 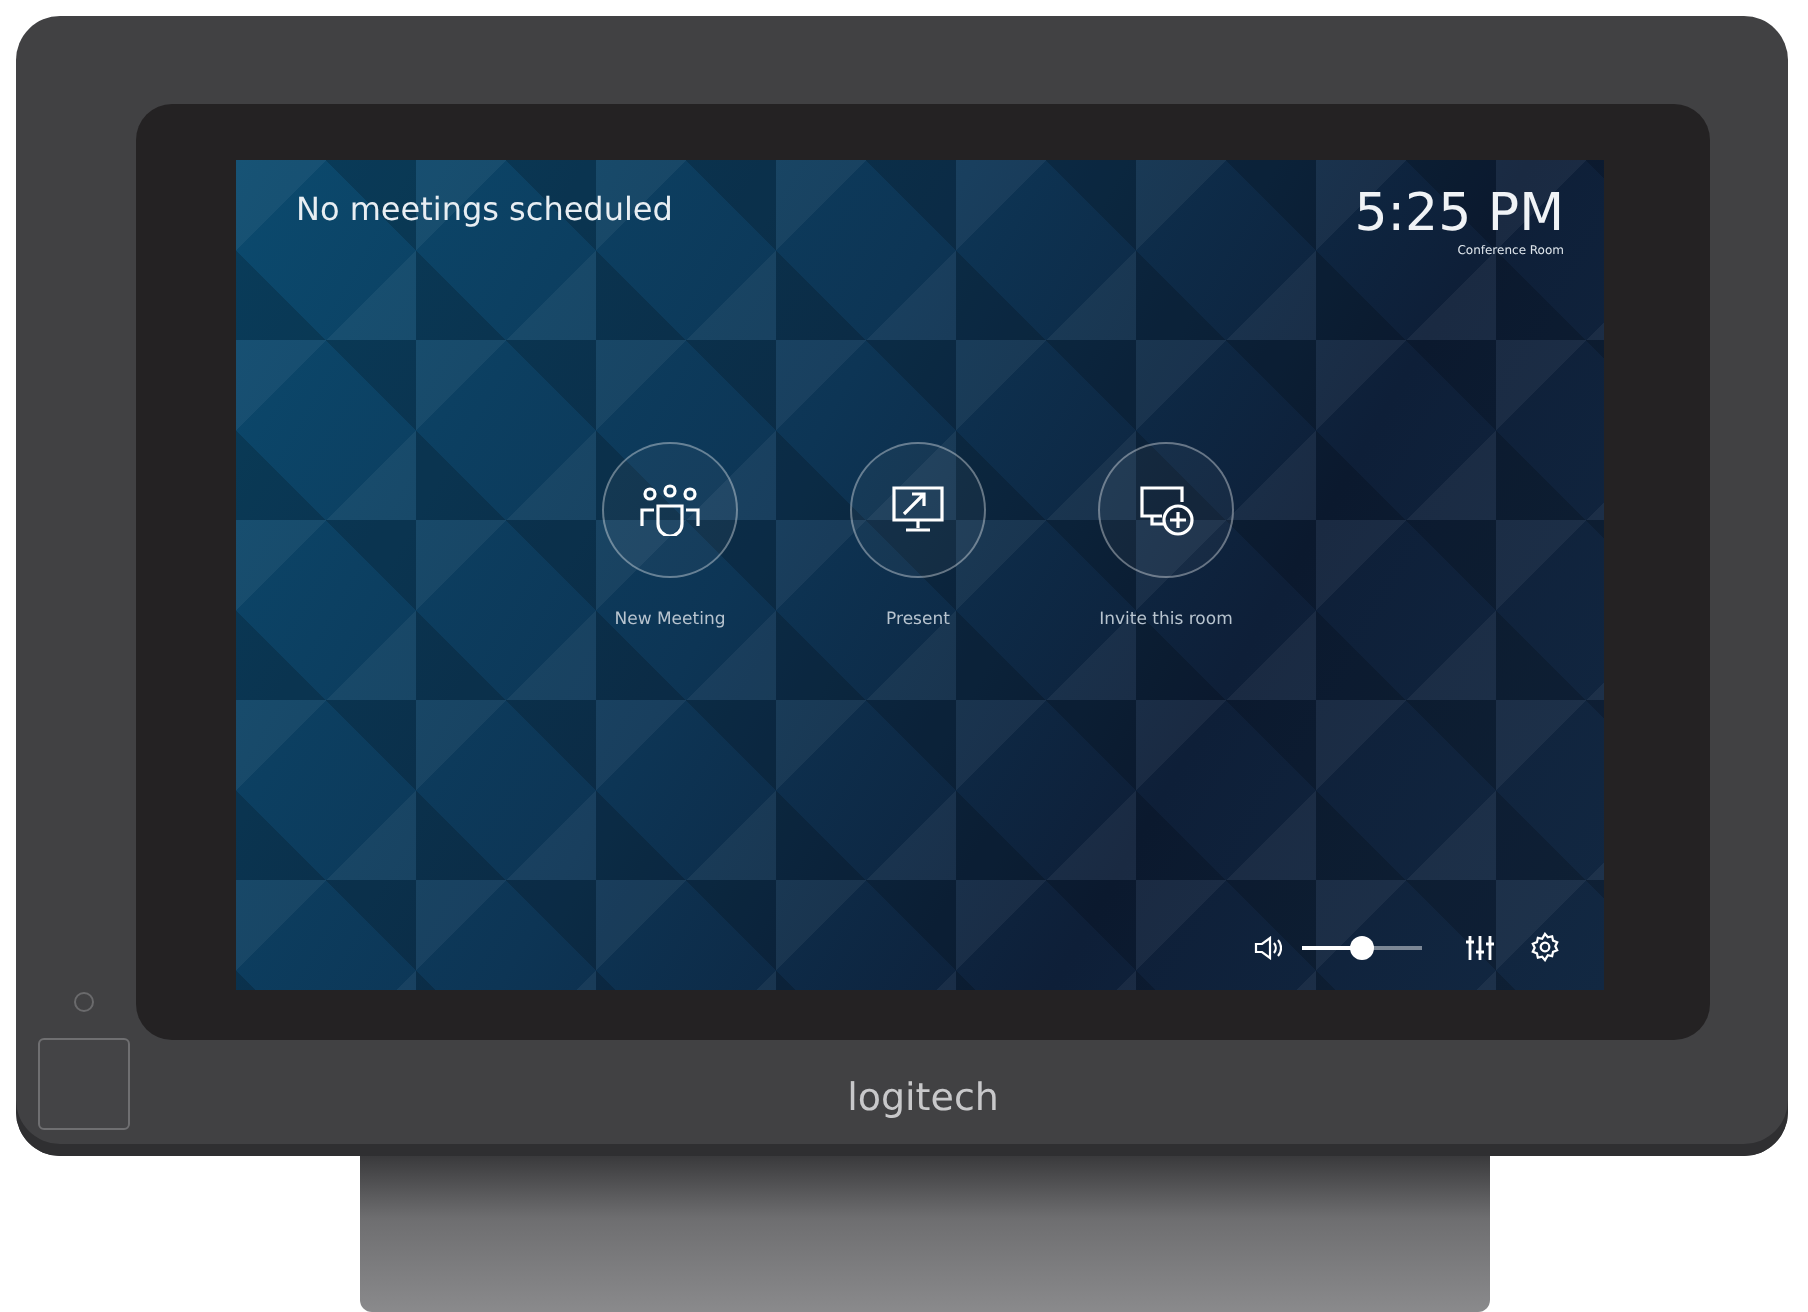 I want to click on action-label: Invite this room, so click(x=1166, y=620).